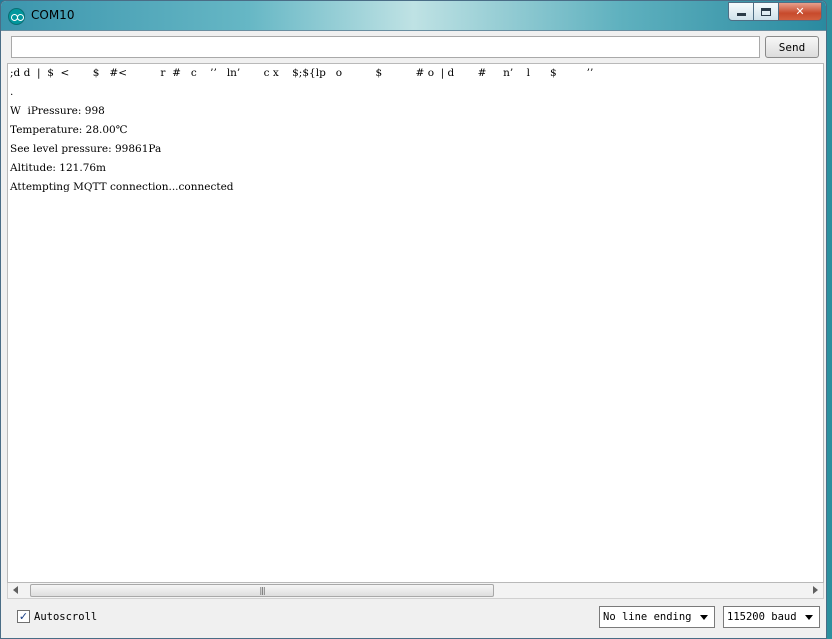 This screenshot has width=832, height=639. Describe the element at coordinates (647, 617) in the screenshot. I see `line-ending-value: No line ending` at that location.